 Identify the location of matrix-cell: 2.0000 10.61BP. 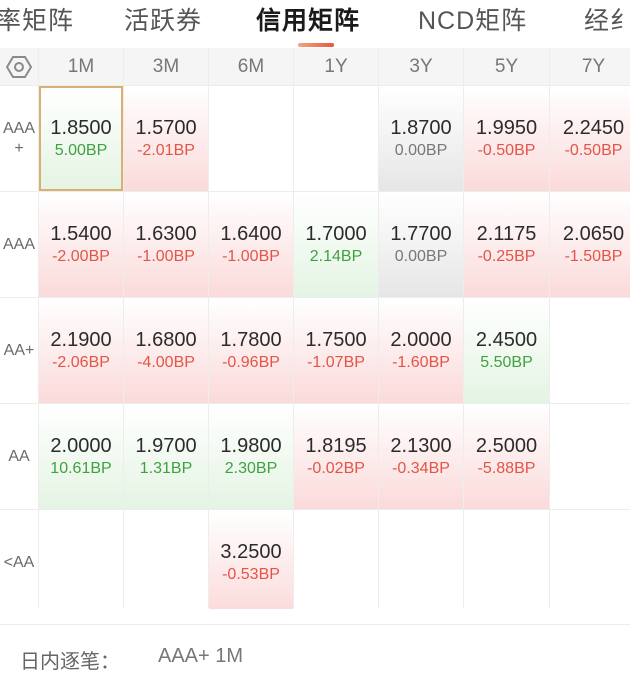
(81, 456).